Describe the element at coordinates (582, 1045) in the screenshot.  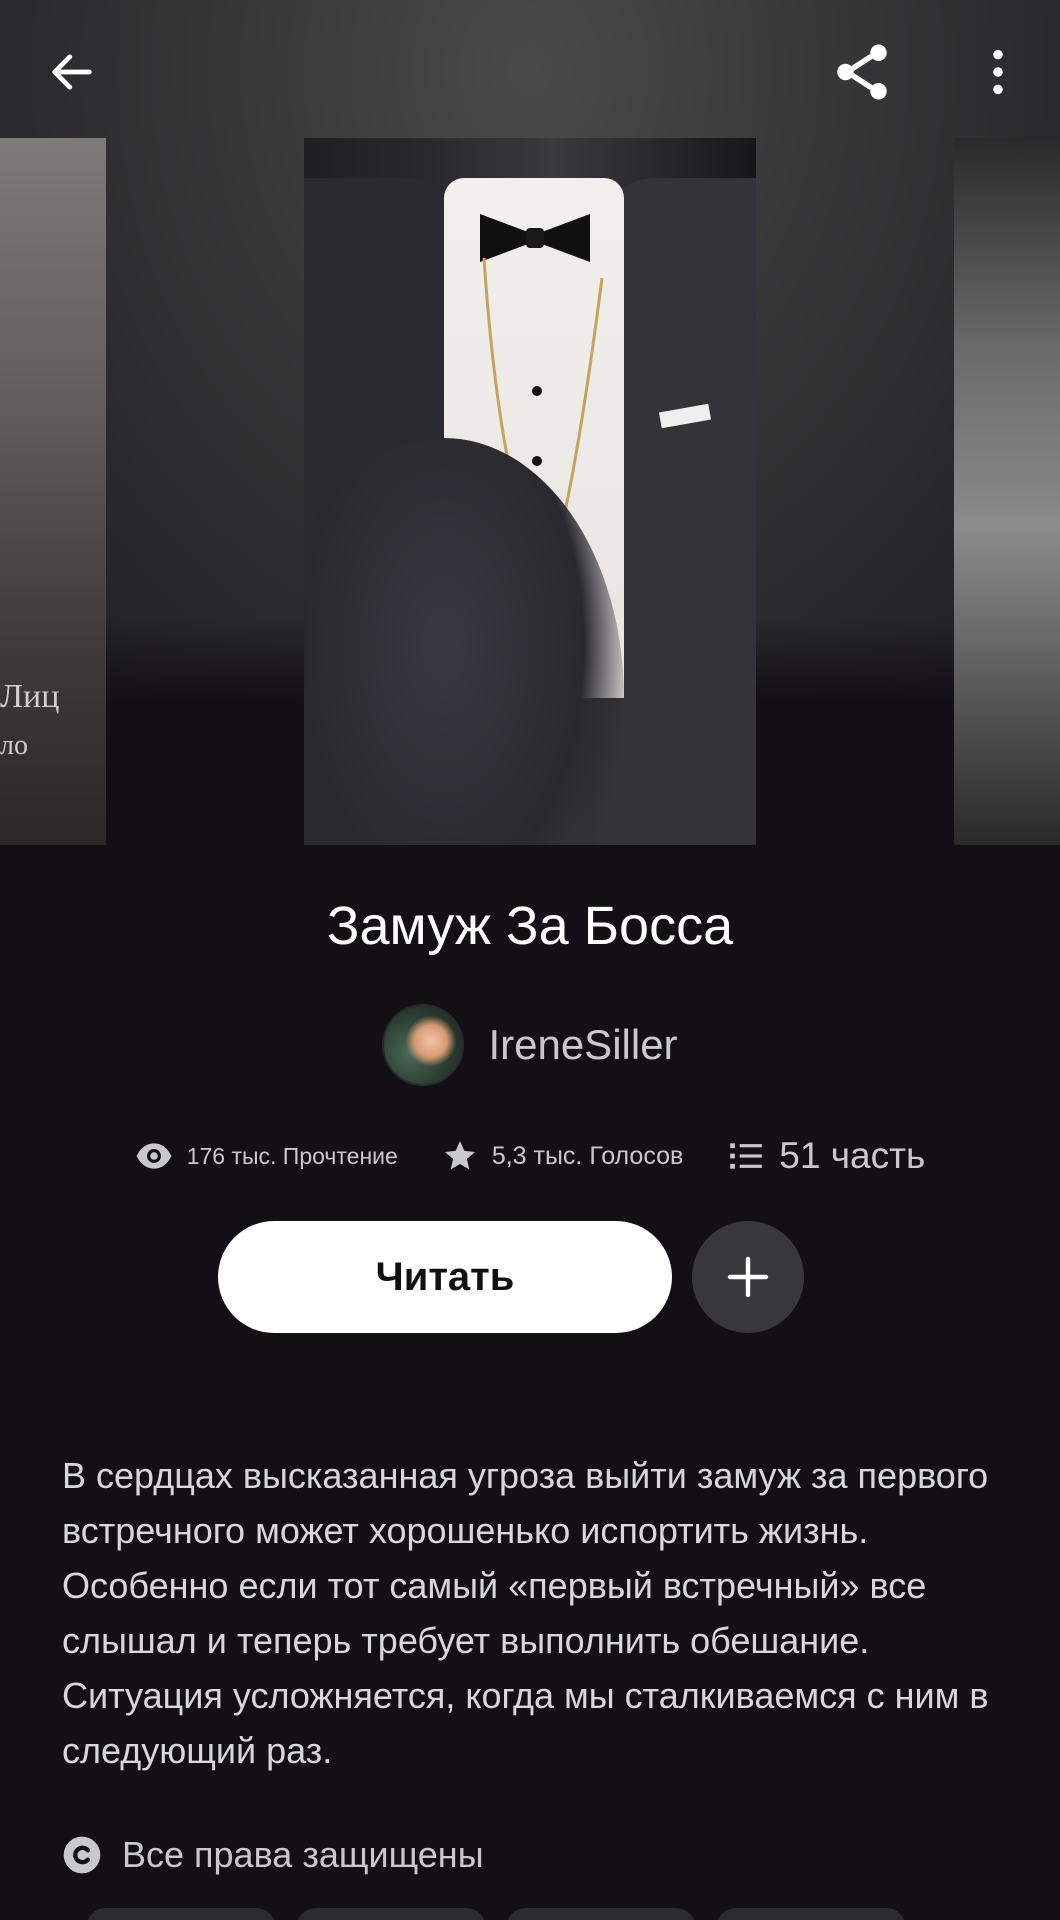
I see `author-name: IreneSiller` at that location.